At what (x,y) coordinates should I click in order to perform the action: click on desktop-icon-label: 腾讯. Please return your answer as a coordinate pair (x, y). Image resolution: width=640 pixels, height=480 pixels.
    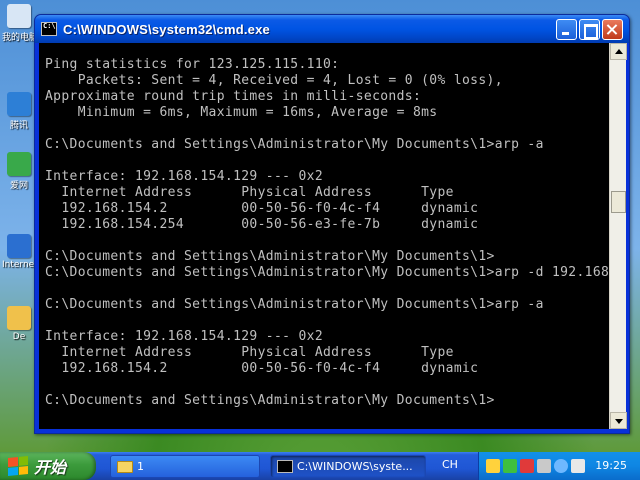
    Looking at the image, I should click on (18, 126).